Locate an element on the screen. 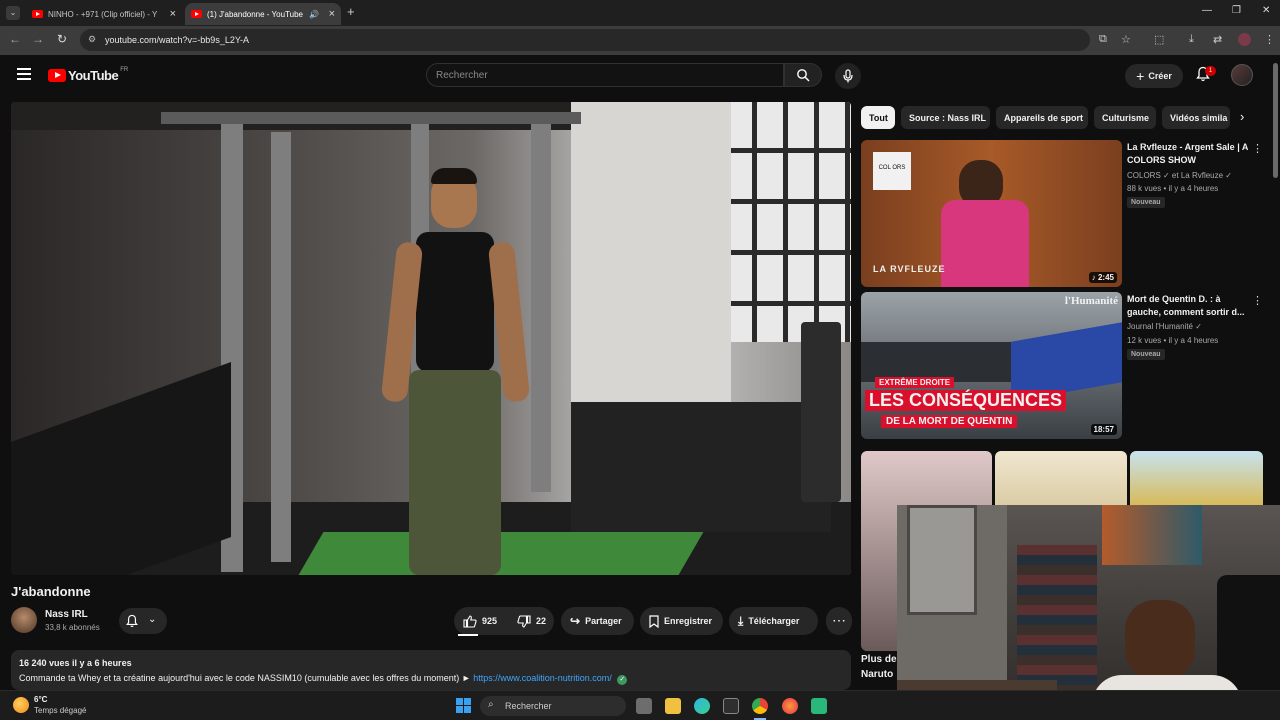  voice-search-button is located at coordinates (848, 76).